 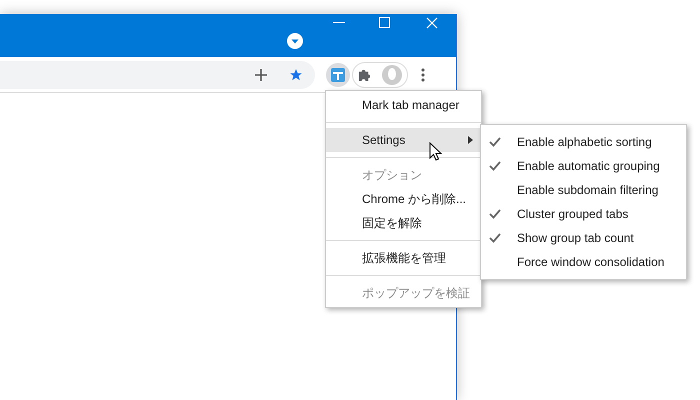 I want to click on extension-button, so click(x=338, y=74).